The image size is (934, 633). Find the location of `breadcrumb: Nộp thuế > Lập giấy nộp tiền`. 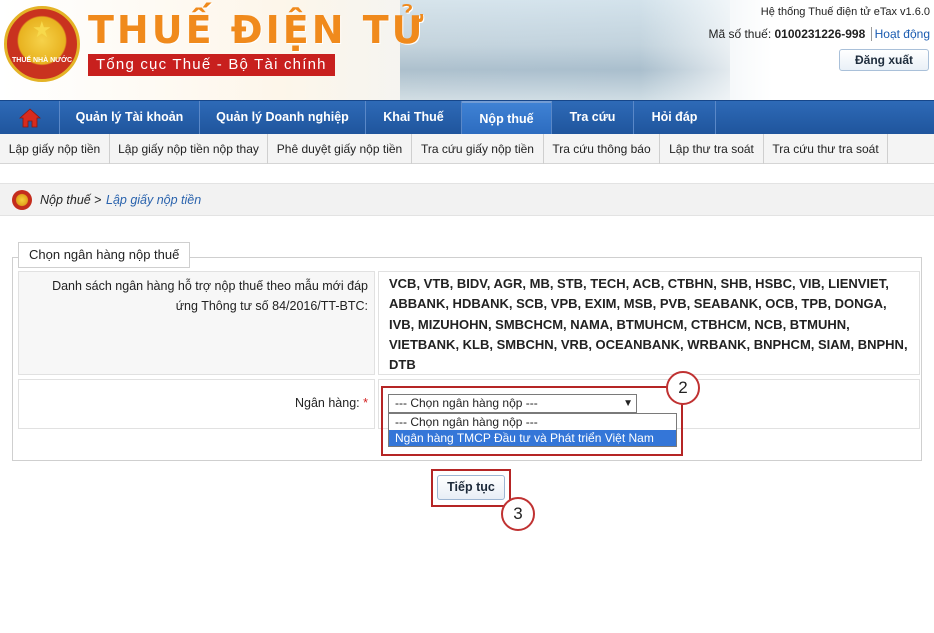

breadcrumb: Nộp thuế > Lập giấy nộp tiền is located at coordinates (467, 199).